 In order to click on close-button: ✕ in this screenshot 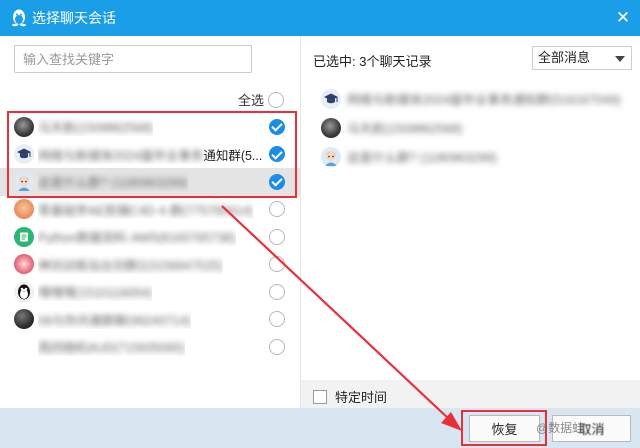, I will do `click(623, 18)`.